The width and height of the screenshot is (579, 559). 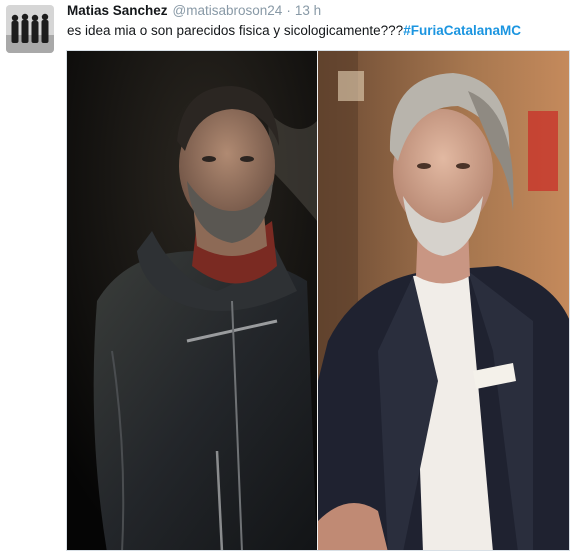 I want to click on hashtag-link: #FuriaCatalanaMC, so click(x=462, y=30).